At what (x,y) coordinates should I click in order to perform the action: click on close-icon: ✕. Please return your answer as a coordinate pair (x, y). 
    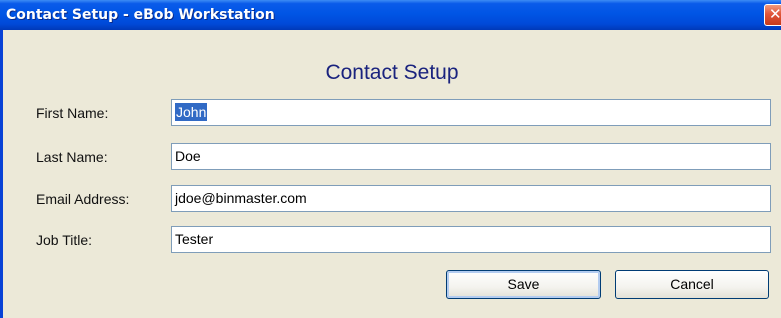
    Looking at the image, I should click on (775, 14).